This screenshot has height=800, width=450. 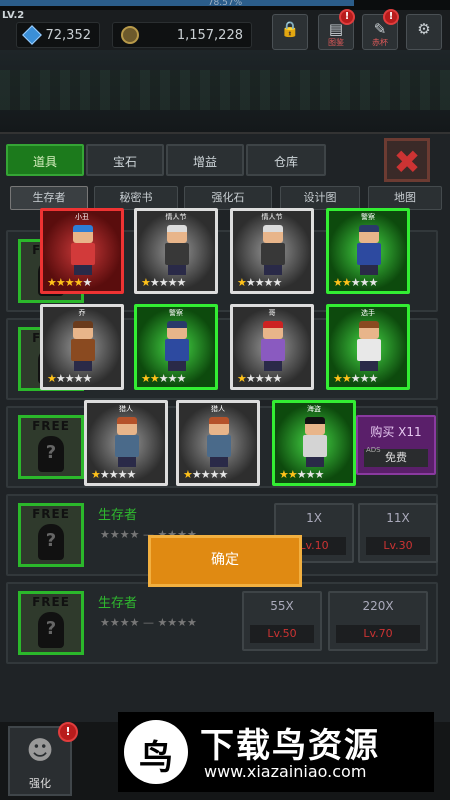 What do you see at coordinates (225, 90) in the screenshot?
I see `background-fence` at bounding box center [225, 90].